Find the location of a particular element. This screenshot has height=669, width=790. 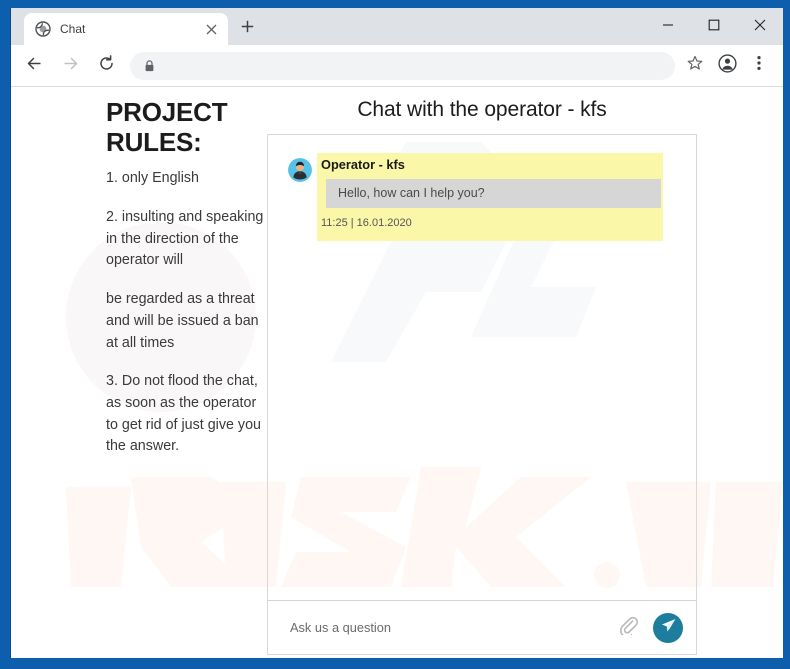

plus-icon is located at coordinates (247, 29).